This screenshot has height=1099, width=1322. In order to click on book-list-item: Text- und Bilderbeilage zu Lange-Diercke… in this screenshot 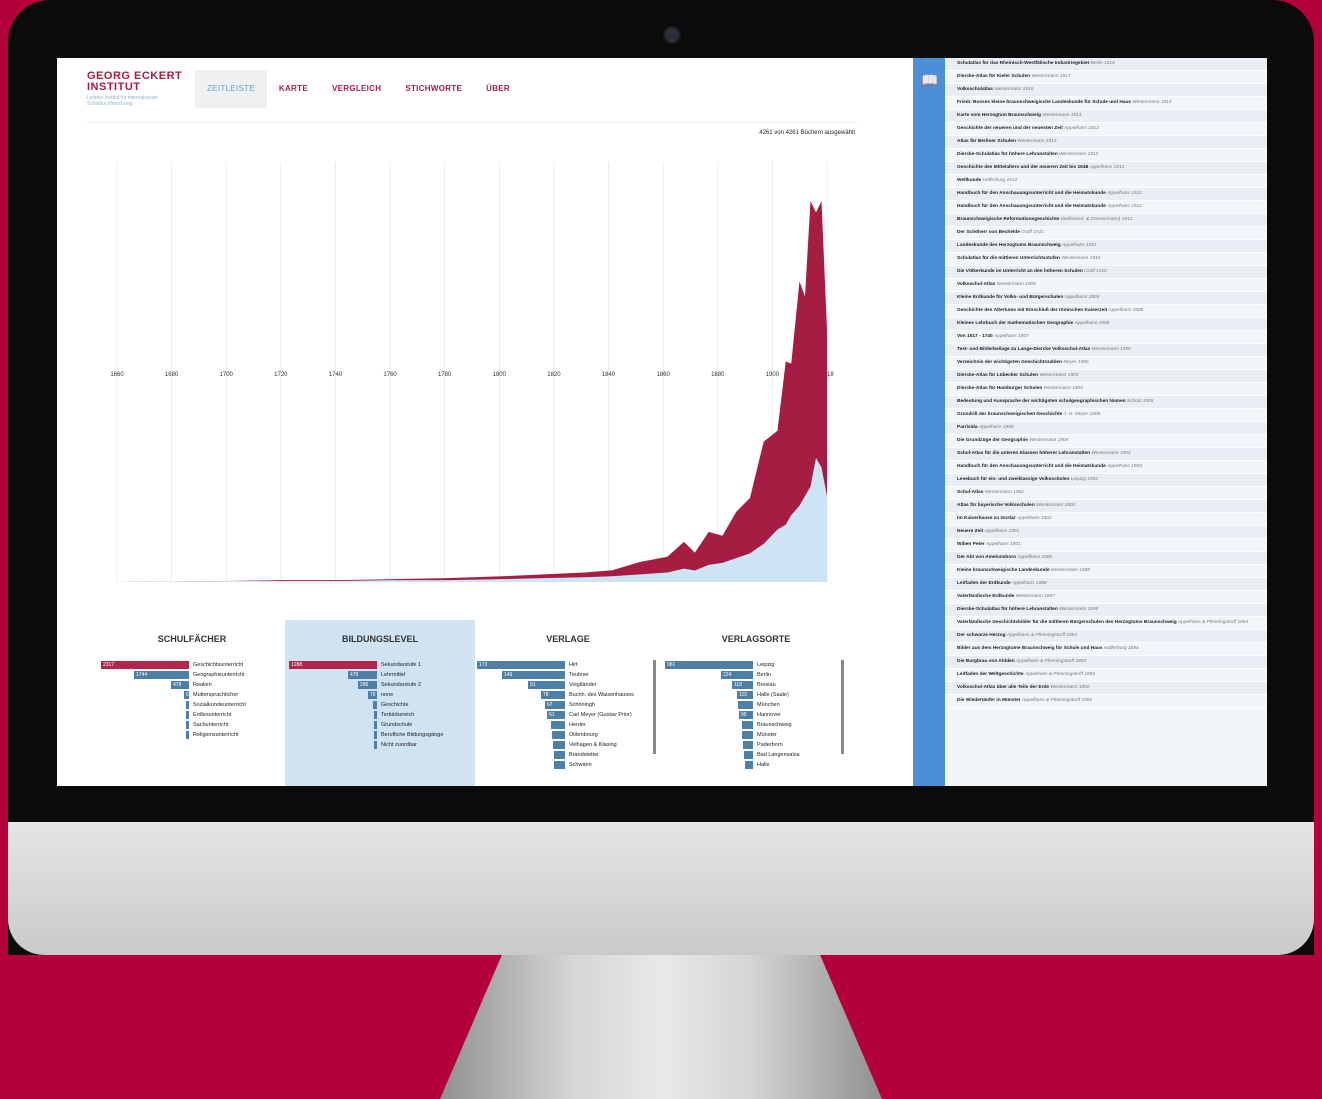, I will do `click(1106, 350)`.